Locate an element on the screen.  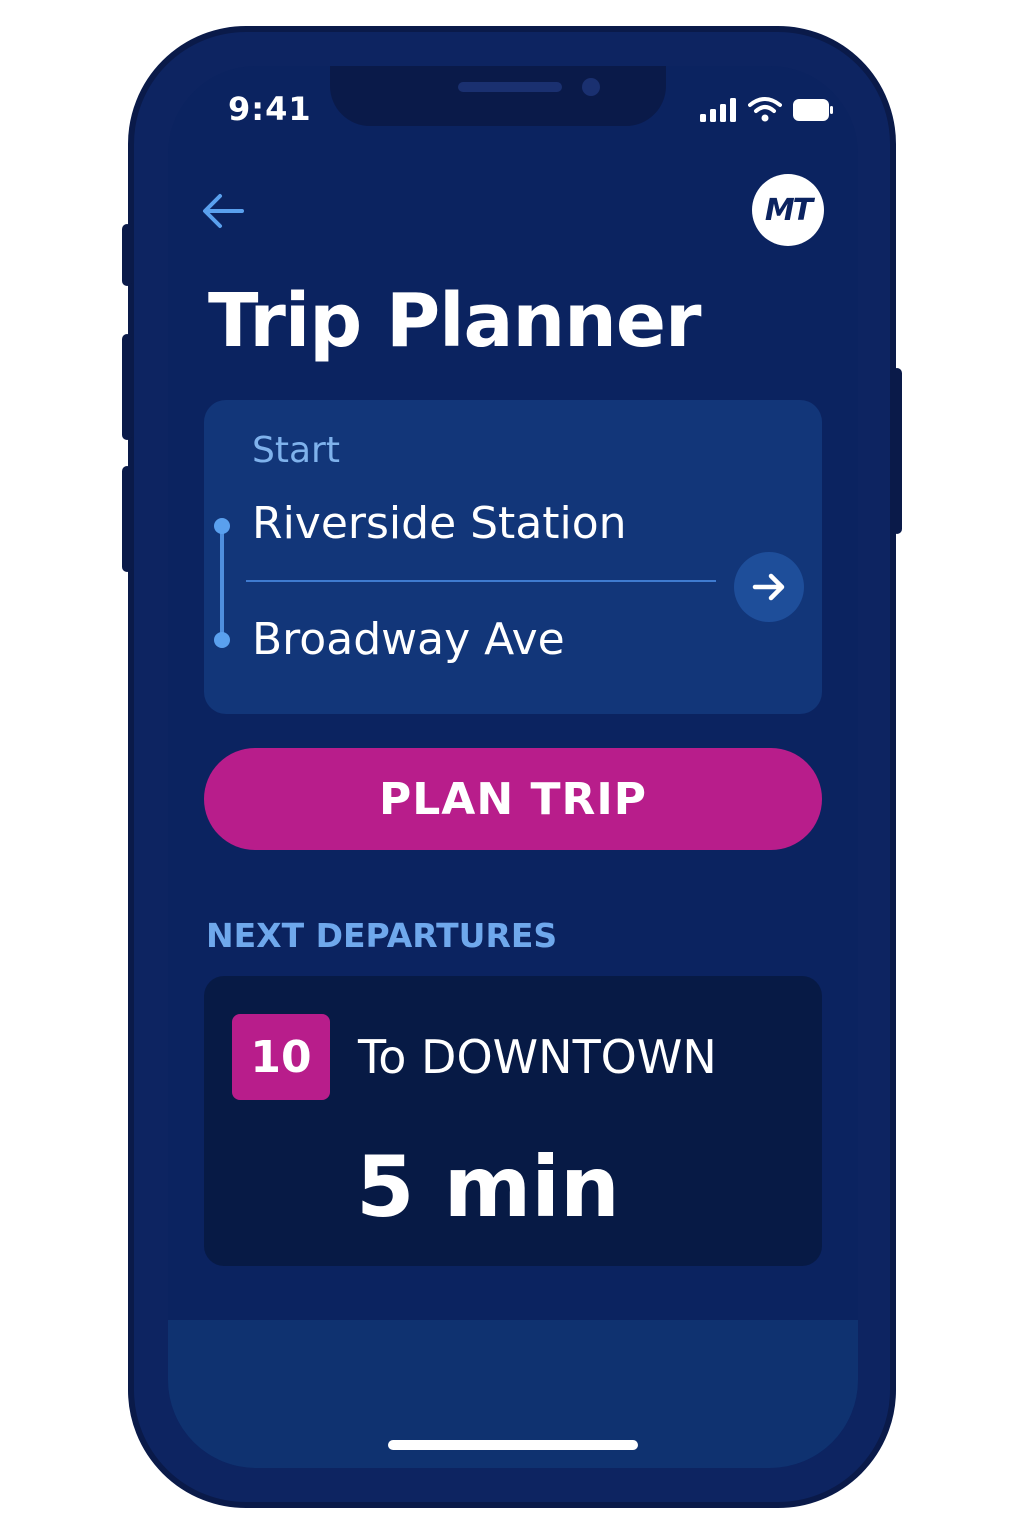
speaker-grille is located at coordinates (510, 87).